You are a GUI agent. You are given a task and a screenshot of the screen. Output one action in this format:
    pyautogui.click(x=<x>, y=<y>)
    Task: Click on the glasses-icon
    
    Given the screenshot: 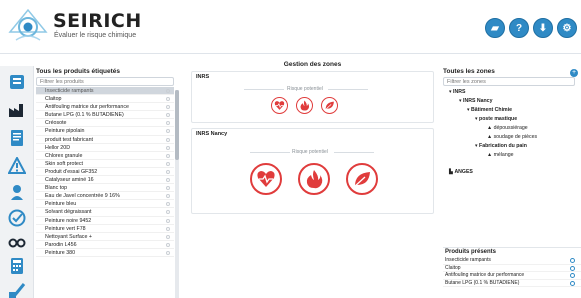 What is the action you would take?
    pyautogui.click(x=17, y=243)
    